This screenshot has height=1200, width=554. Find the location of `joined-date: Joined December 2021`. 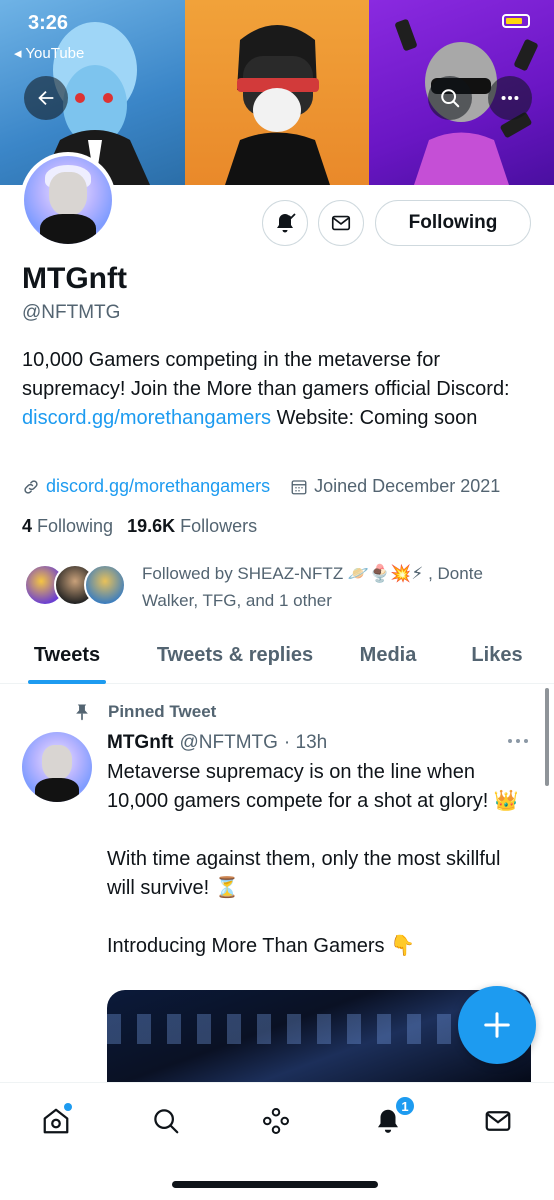

joined-date: Joined December 2021 is located at coordinates (407, 486).